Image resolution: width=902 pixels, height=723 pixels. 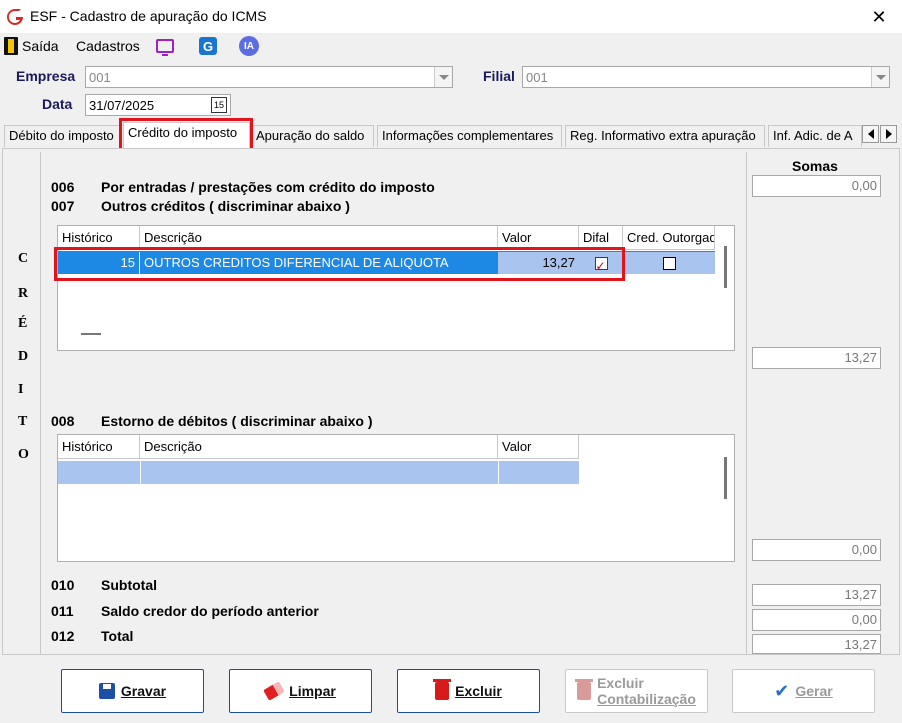 What do you see at coordinates (99, 263) in the screenshot?
I see `cell-historico: 15` at bounding box center [99, 263].